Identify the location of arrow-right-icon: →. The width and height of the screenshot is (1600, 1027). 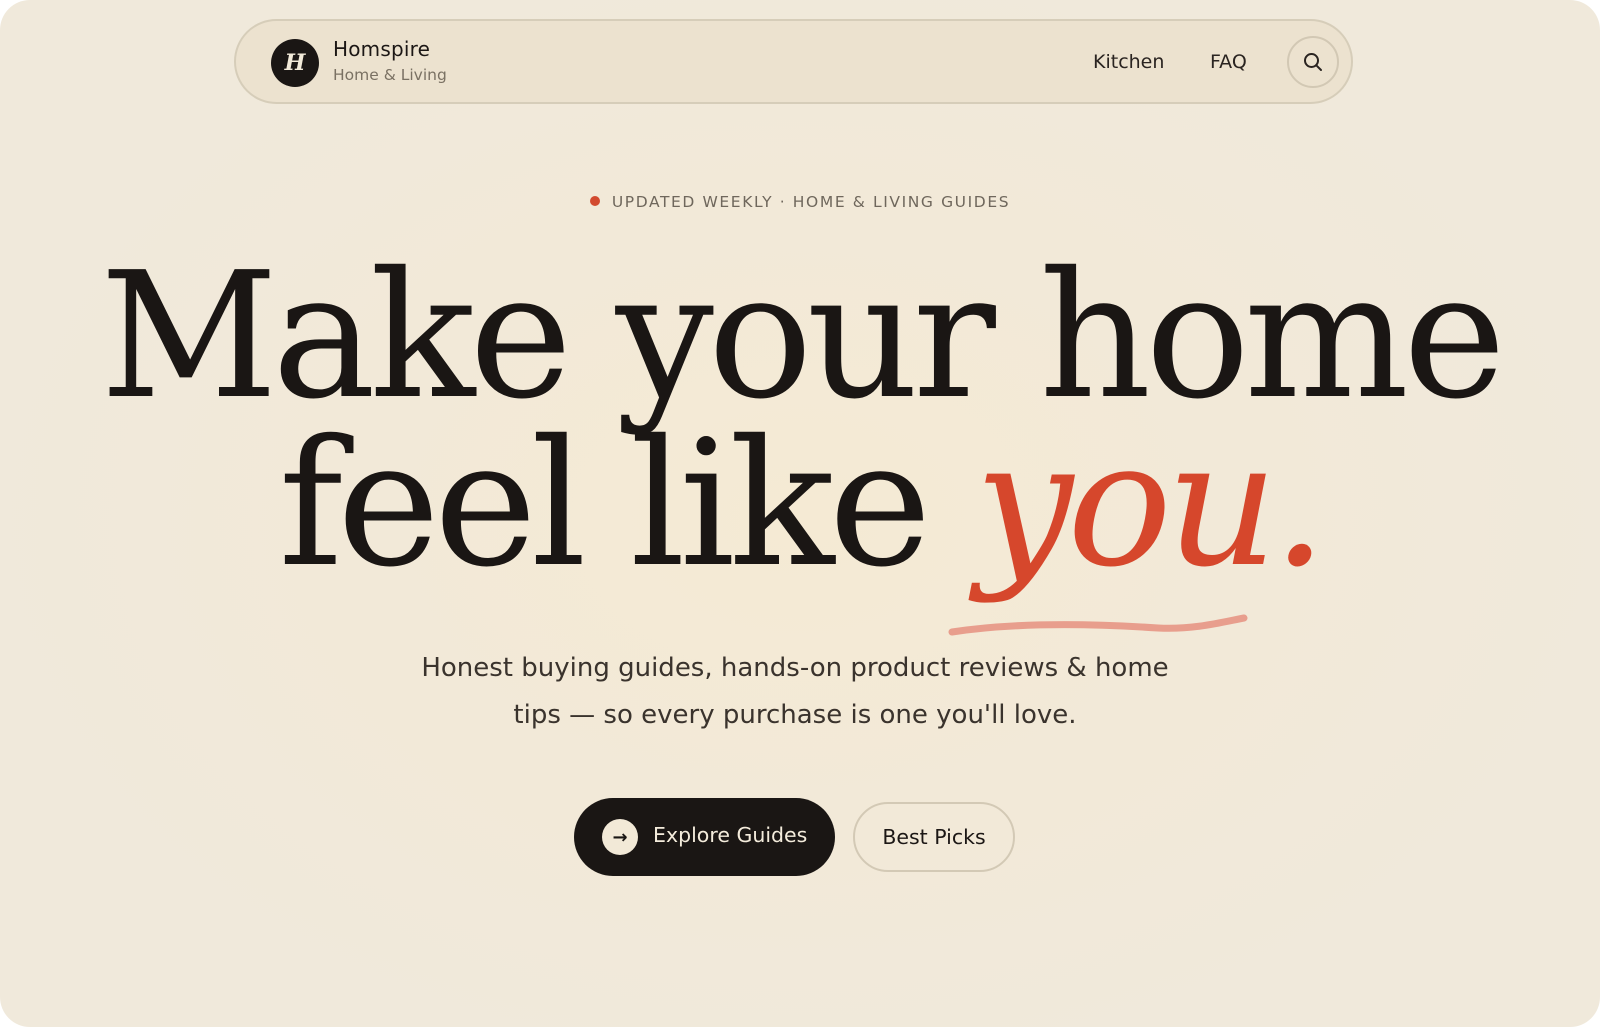
(620, 837).